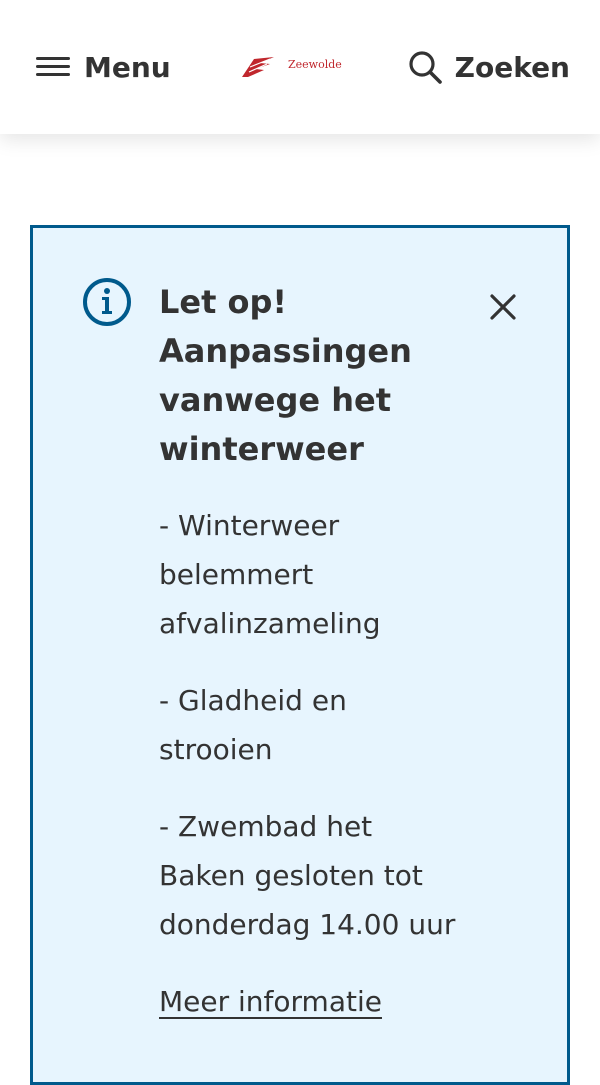 This screenshot has height=1085, width=600. I want to click on menu-label: Menu, so click(127, 67).